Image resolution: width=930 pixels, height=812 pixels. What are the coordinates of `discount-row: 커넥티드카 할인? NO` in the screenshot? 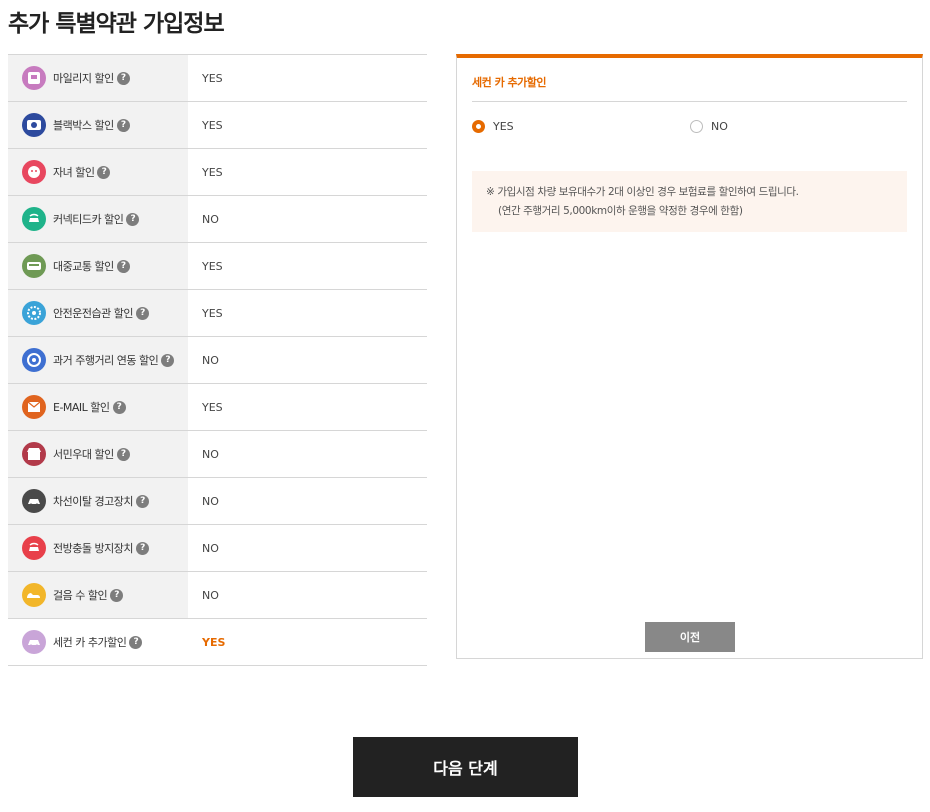 It's located at (217, 219).